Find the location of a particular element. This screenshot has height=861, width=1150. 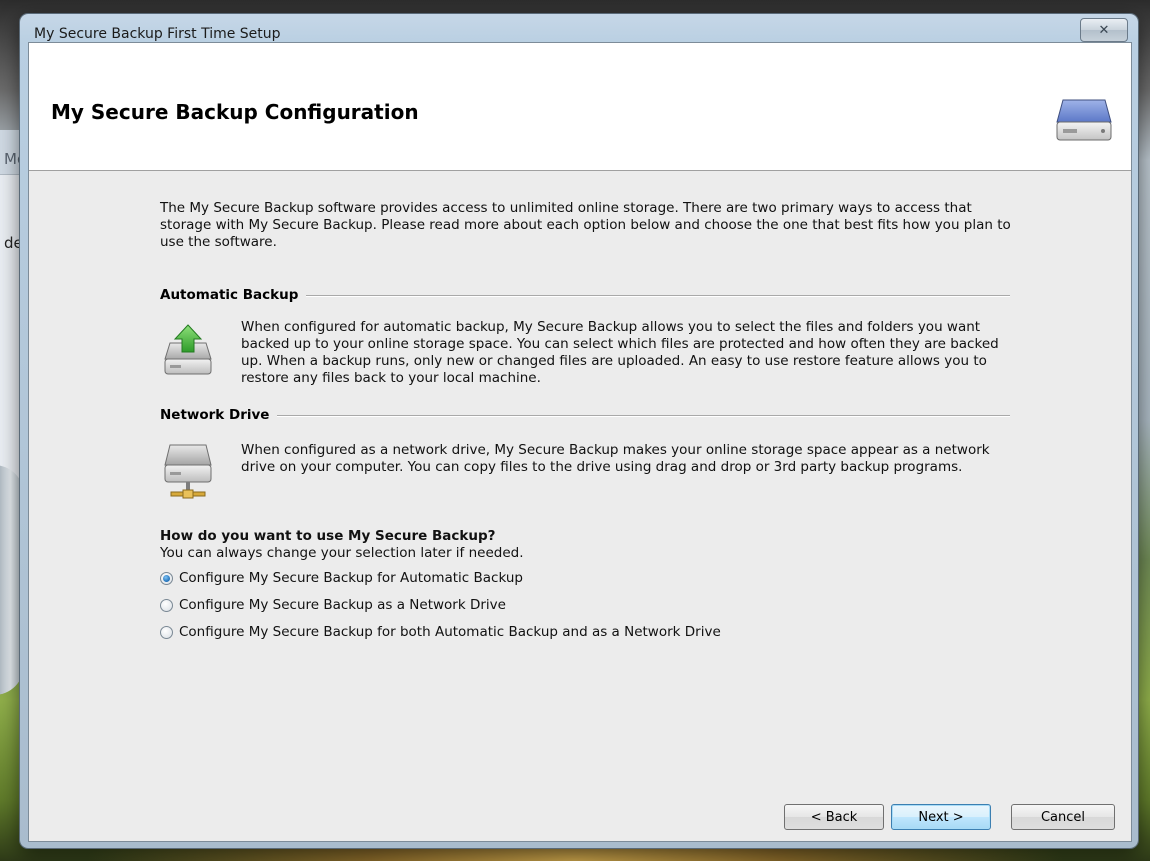

section-heading-label: Network Drive is located at coordinates (215, 415).